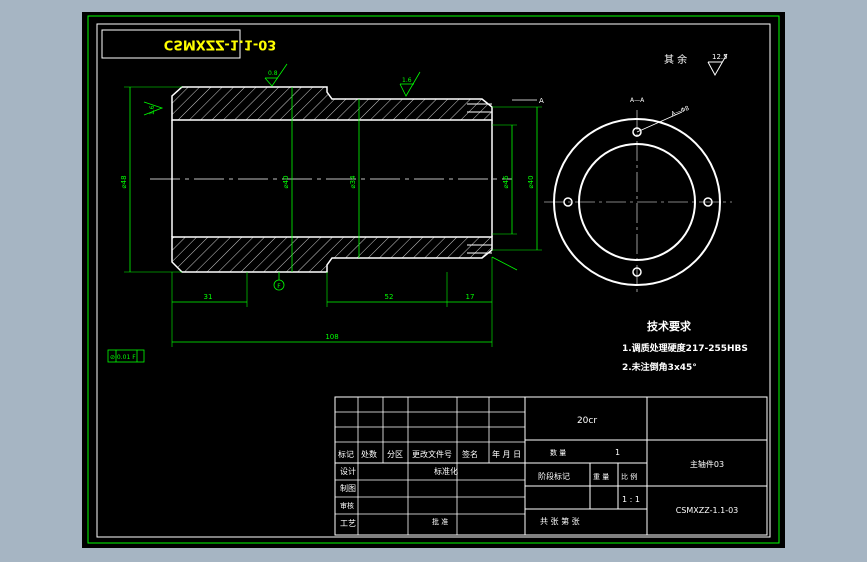 The width and height of the screenshot is (867, 562). I want to click on approve: 批 准, so click(440, 521).